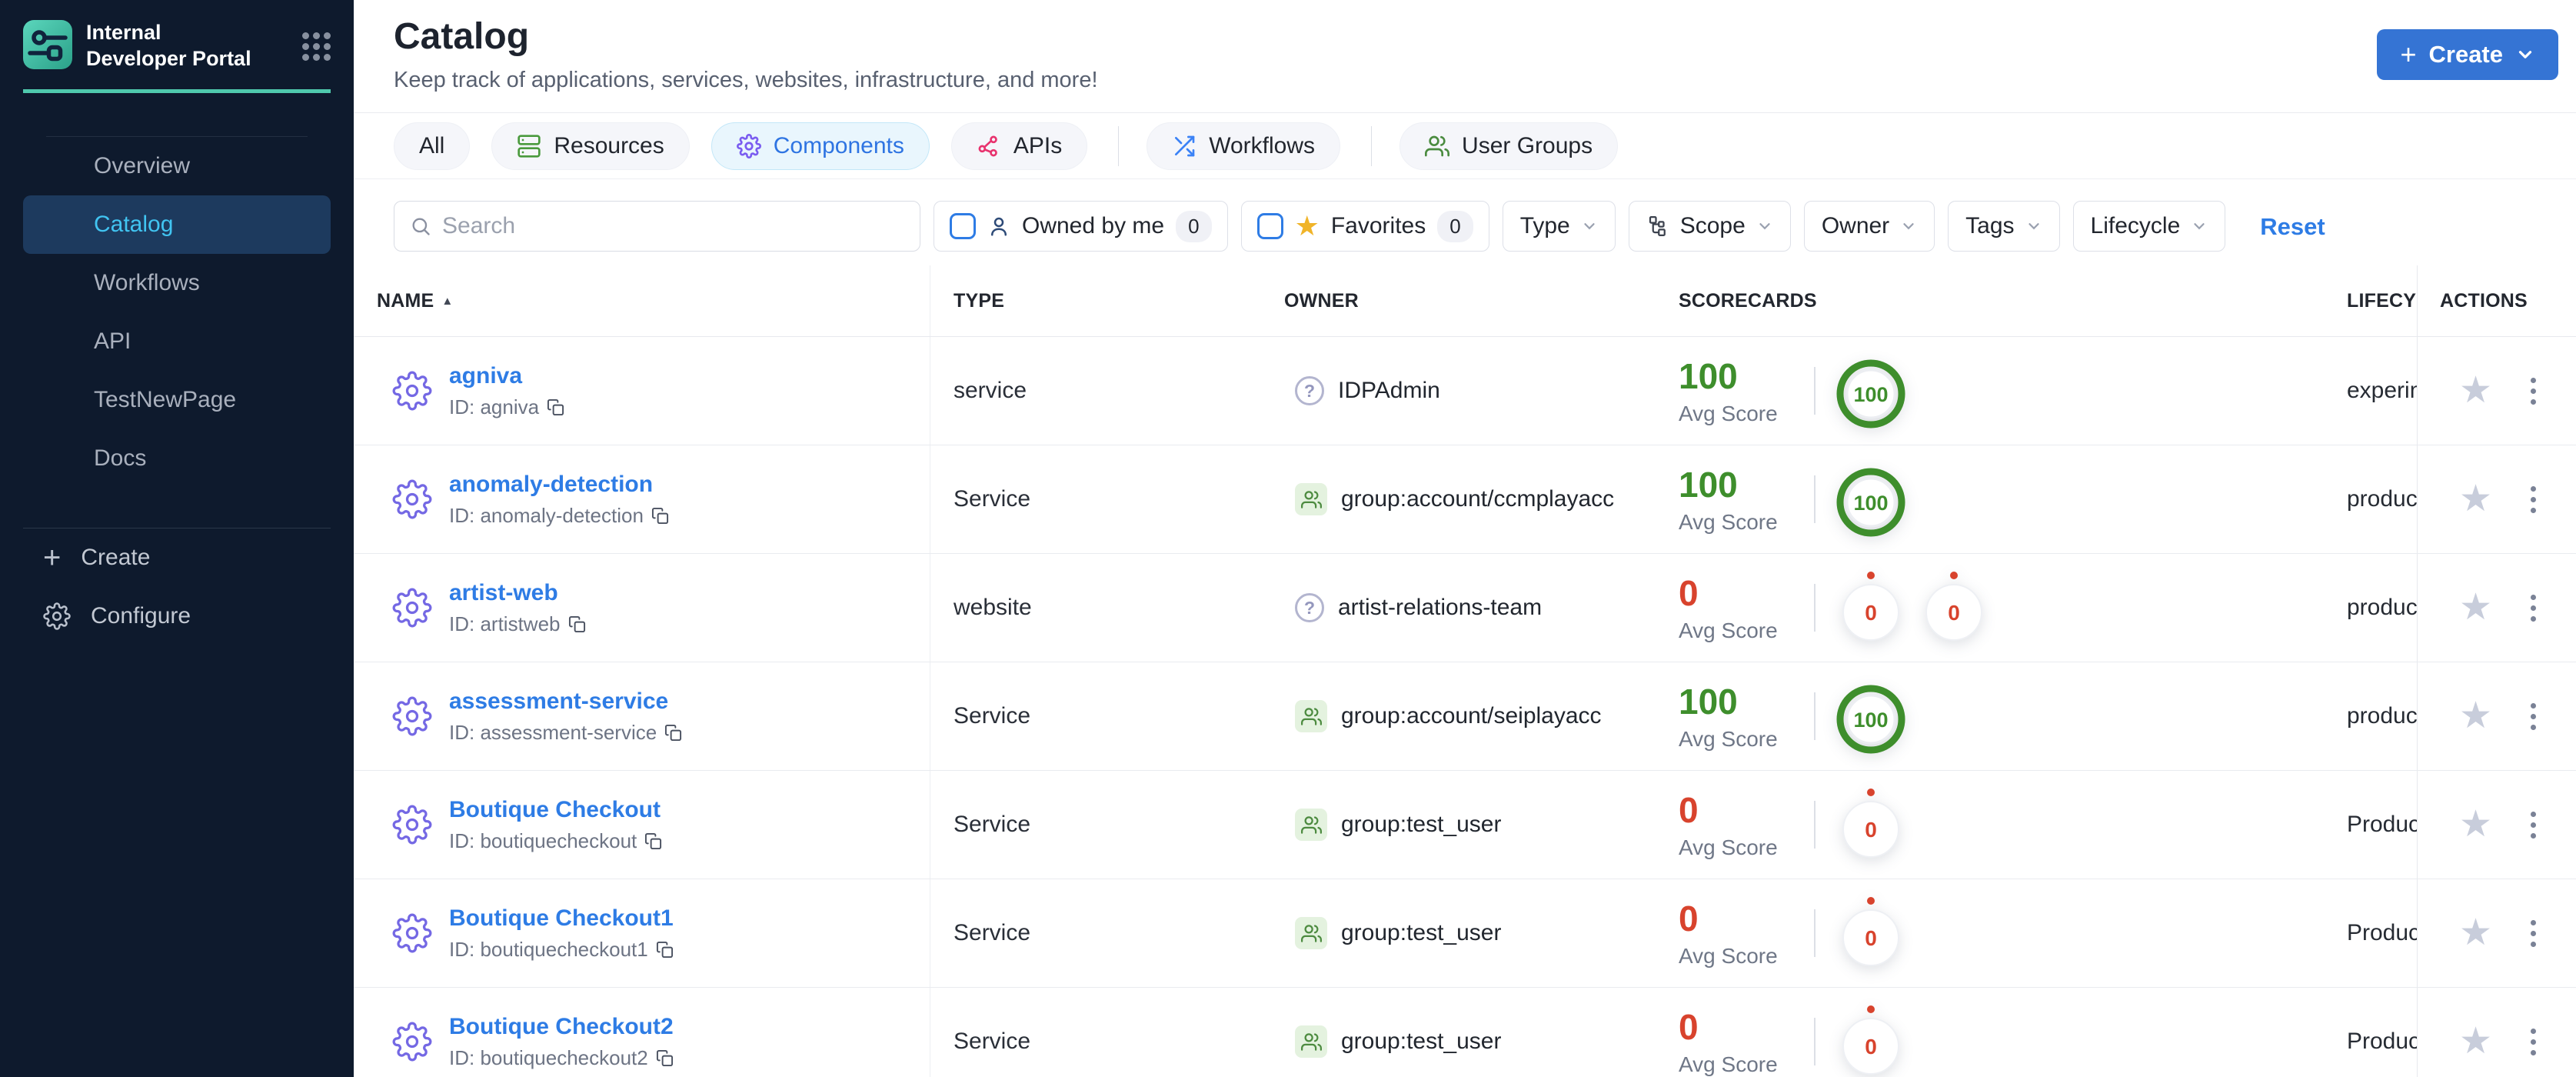  I want to click on tab-resources: Resources, so click(590, 146).